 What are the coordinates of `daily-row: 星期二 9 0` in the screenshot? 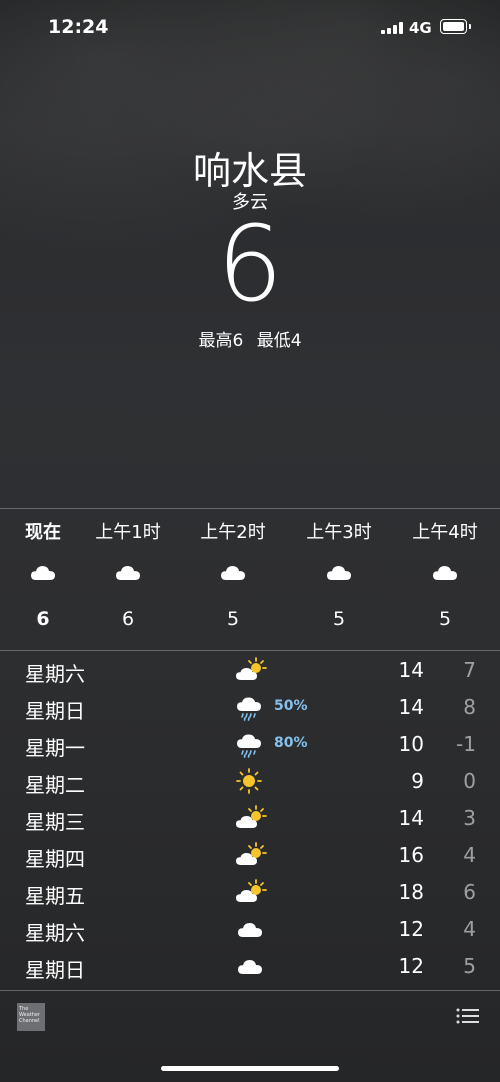 It's located at (250, 781).